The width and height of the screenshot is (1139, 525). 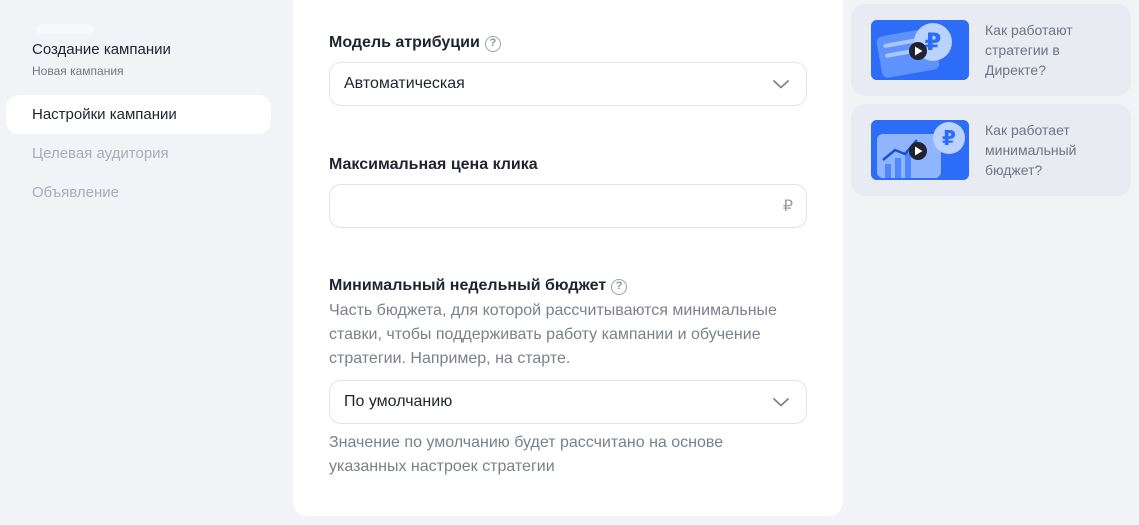 I want to click on attribution-model-value: Автоматическая, so click(x=404, y=83).